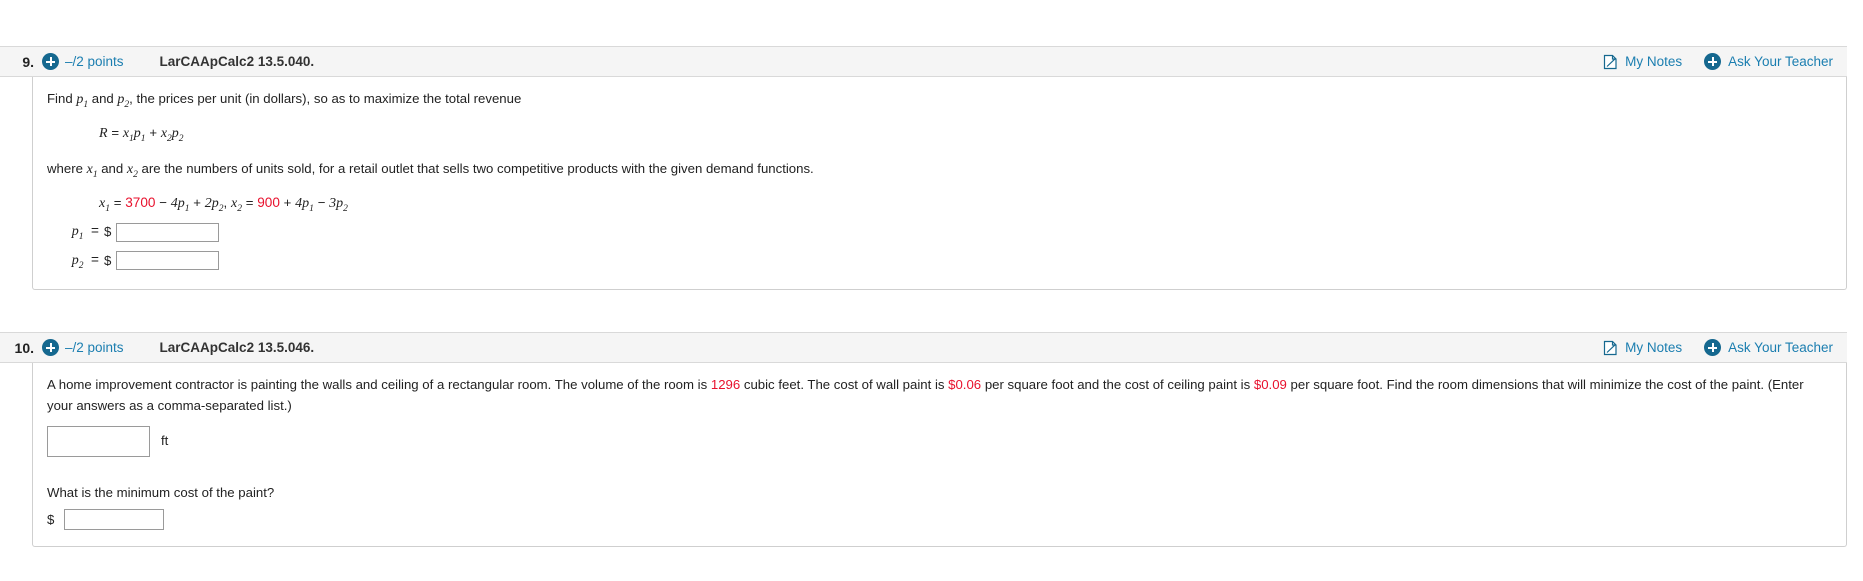 The width and height of the screenshot is (1863, 581). What do you see at coordinates (28, 61) in the screenshot?
I see `question-number: 9.` at bounding box center [28, 61].